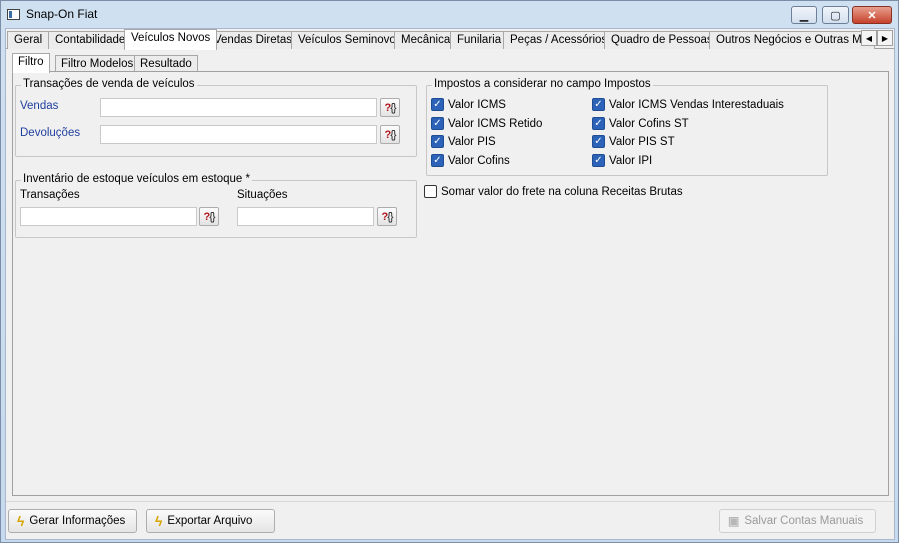 The image size is (899, 543). Describe the element at coordinates (542, 84) in the screenshot. I see `impostos-group-title: Impostos a considerar no campo Impostos` at that location.